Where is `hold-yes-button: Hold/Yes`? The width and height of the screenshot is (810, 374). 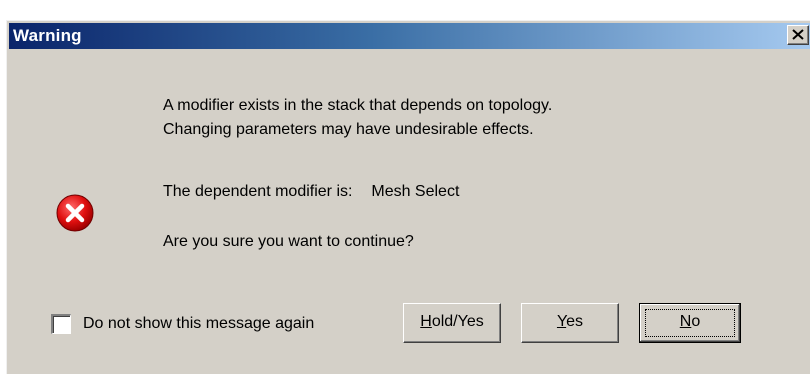
hold-yes-button: Hold/Yes is located at coordinates (452, 323).